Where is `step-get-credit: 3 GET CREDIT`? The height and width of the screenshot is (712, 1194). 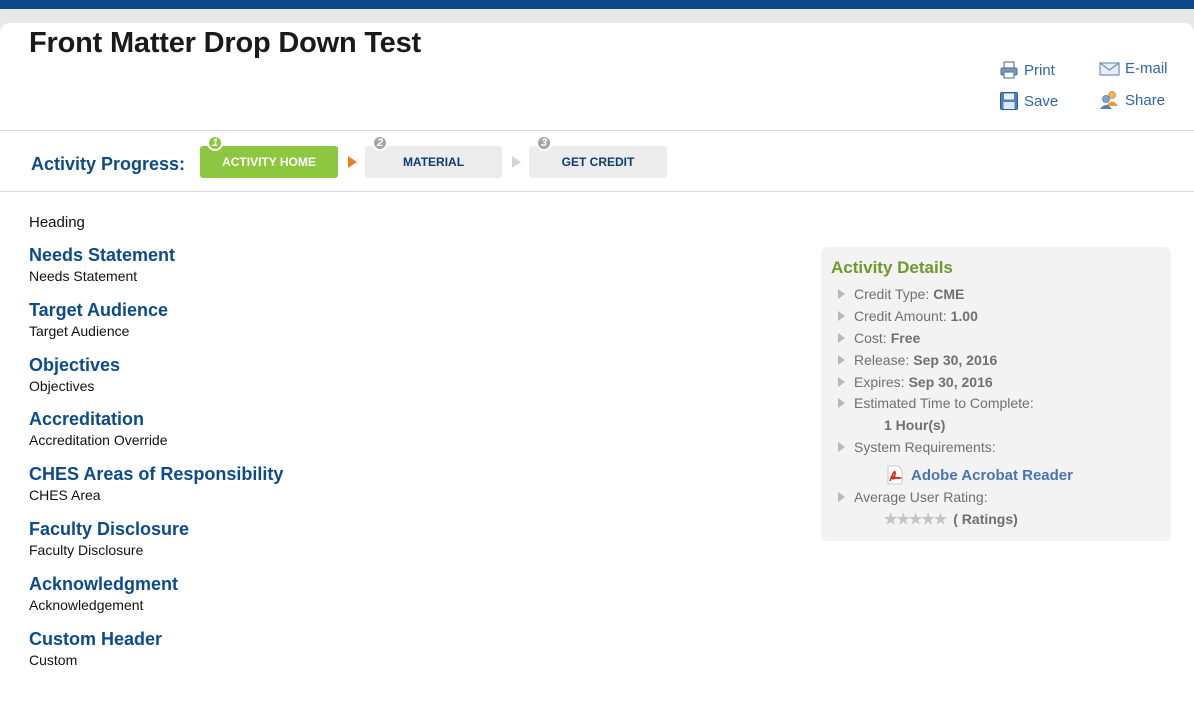
step-get-credit: 3 GET CREDIT is located at coordinates (598, 156).